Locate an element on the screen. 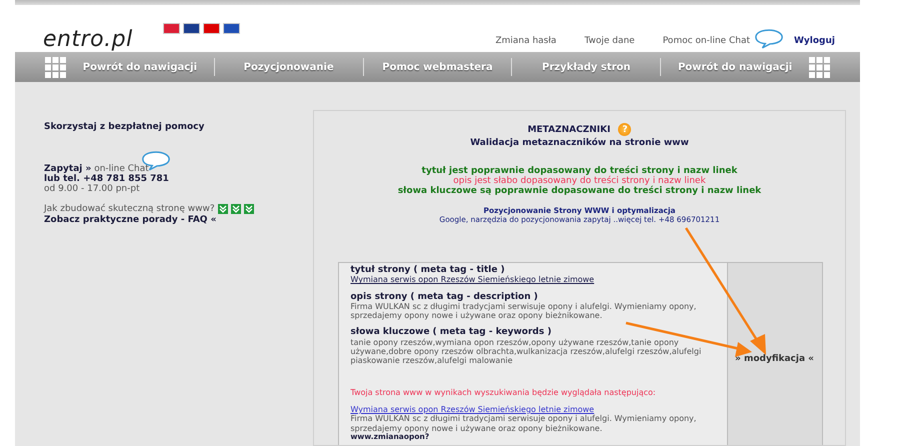  meta-value: Wymiana serwis opon Rzeszów Siemieńskiego letnie zimowe is located at coordinates (472, 279).